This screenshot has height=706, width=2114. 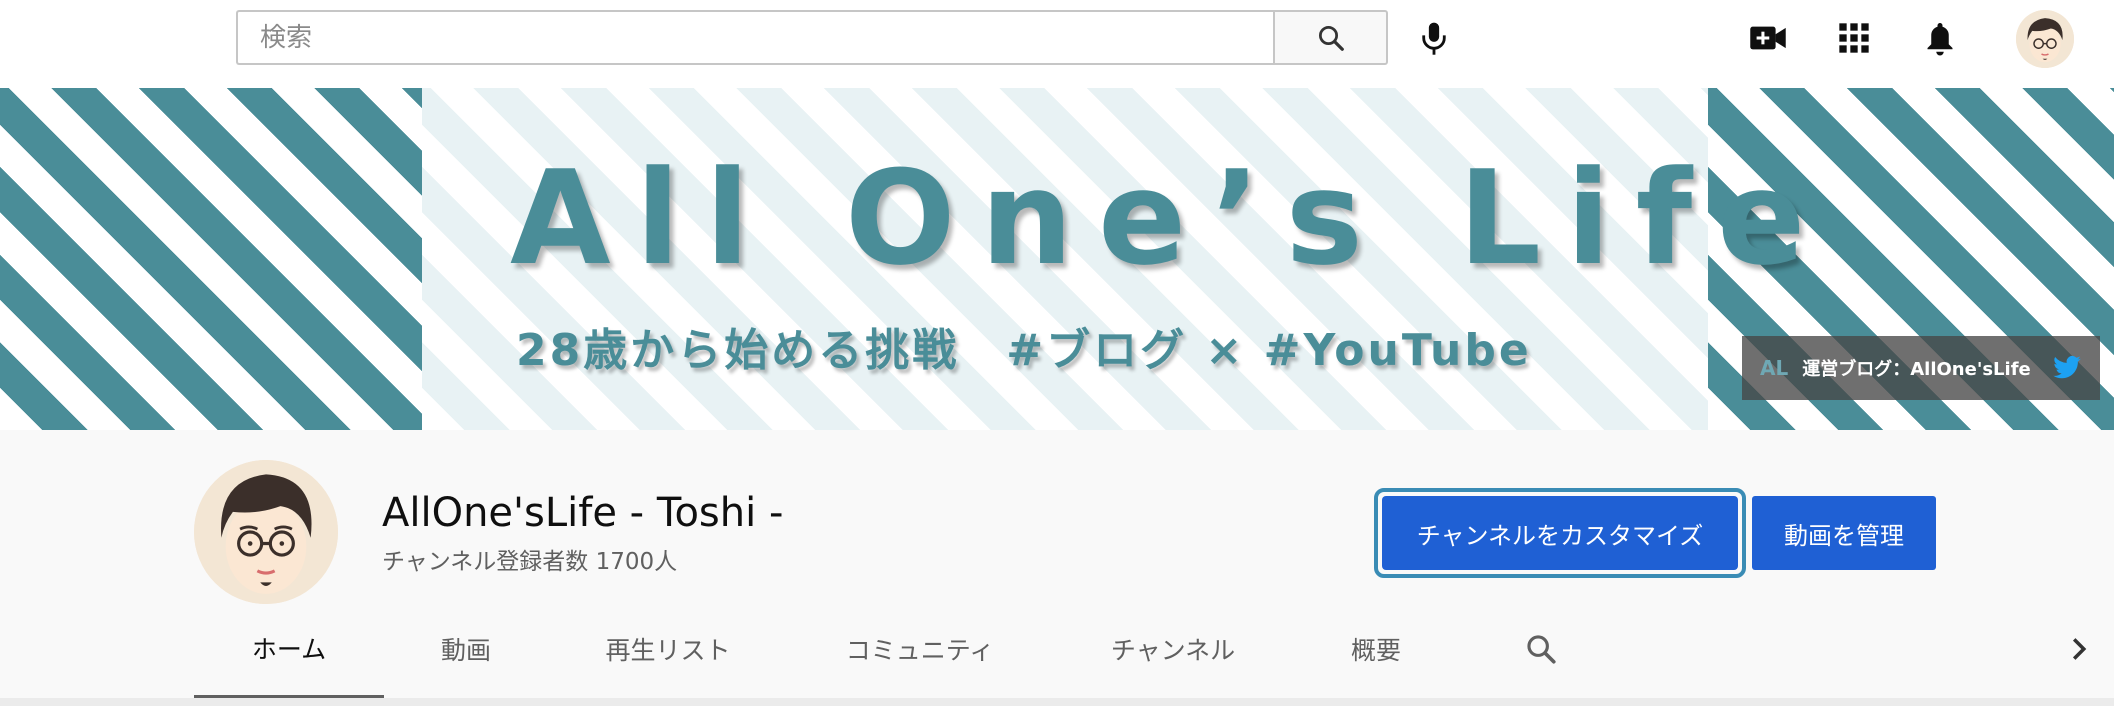 What do you see at coordinates (1057, 702) in the screenshot?
I see `content-divider` at bounding box center [1057, 702].